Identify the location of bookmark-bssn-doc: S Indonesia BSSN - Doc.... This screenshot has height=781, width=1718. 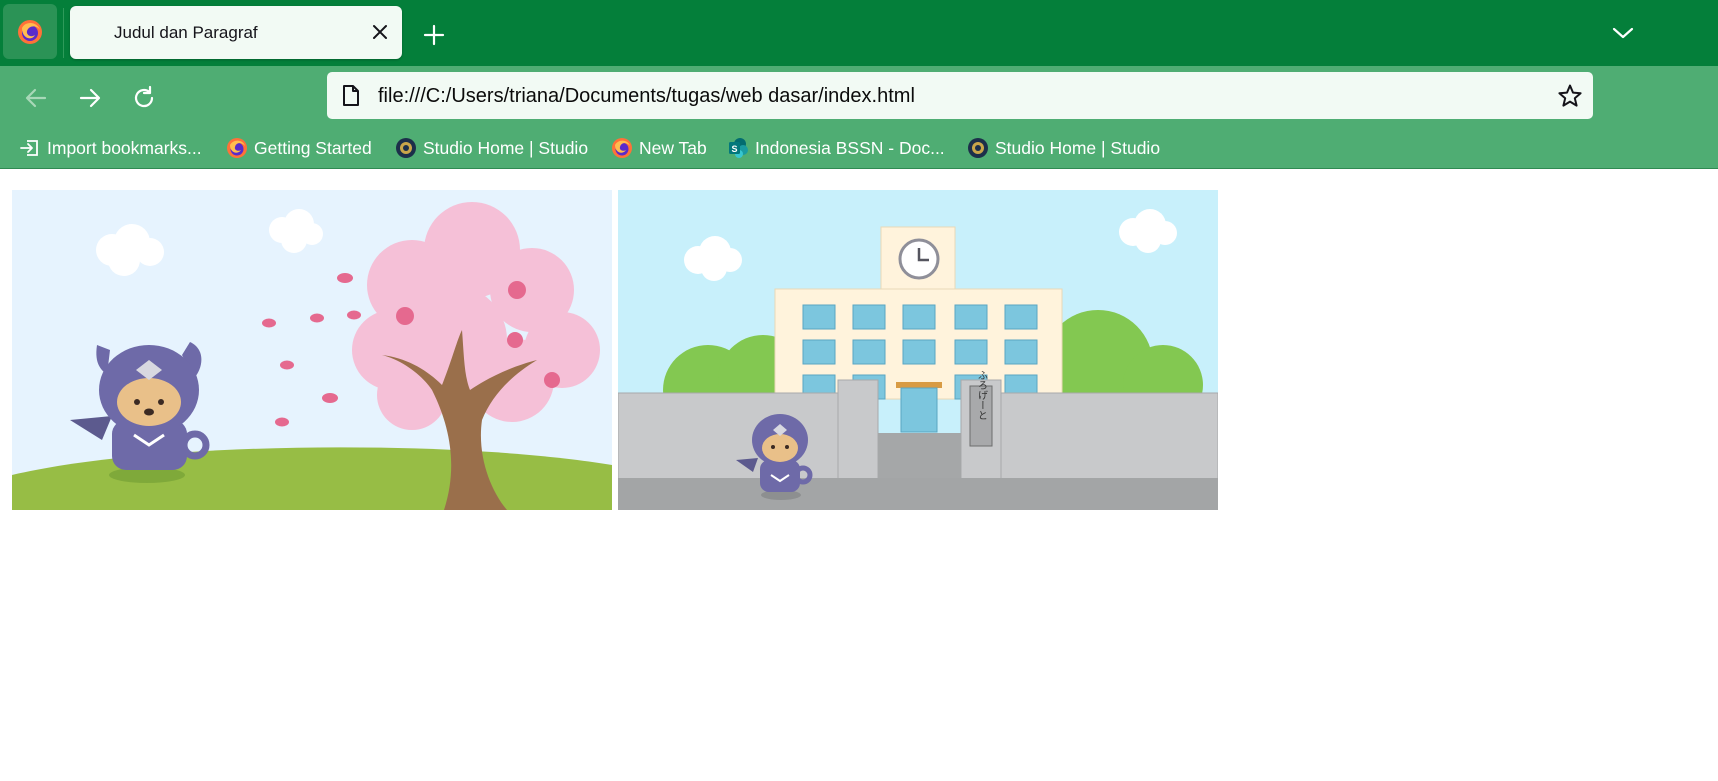
(836, 148).